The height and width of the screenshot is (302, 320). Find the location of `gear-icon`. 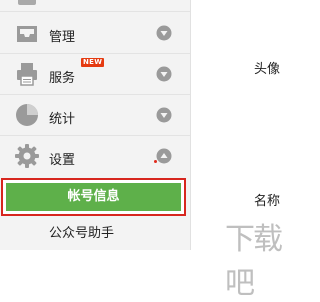

gear-icon is located at coordinates (27, 156).